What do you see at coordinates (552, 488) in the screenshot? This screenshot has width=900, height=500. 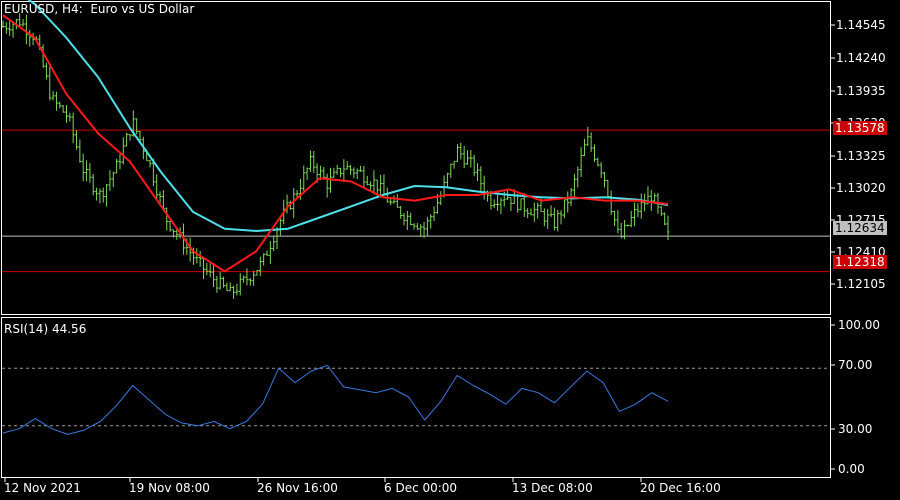 I see `time-tick: 13 Dec 08:00` at bounding box center [552, 488].